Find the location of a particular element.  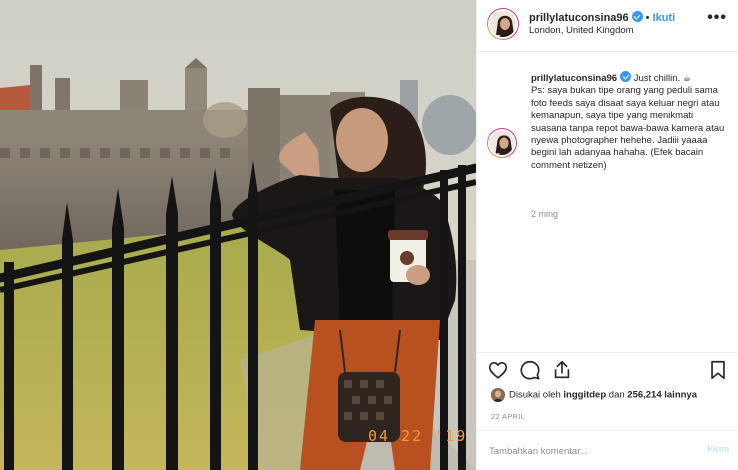

header-username: prillylatuconsina96 is located at coordinates (579, 18).